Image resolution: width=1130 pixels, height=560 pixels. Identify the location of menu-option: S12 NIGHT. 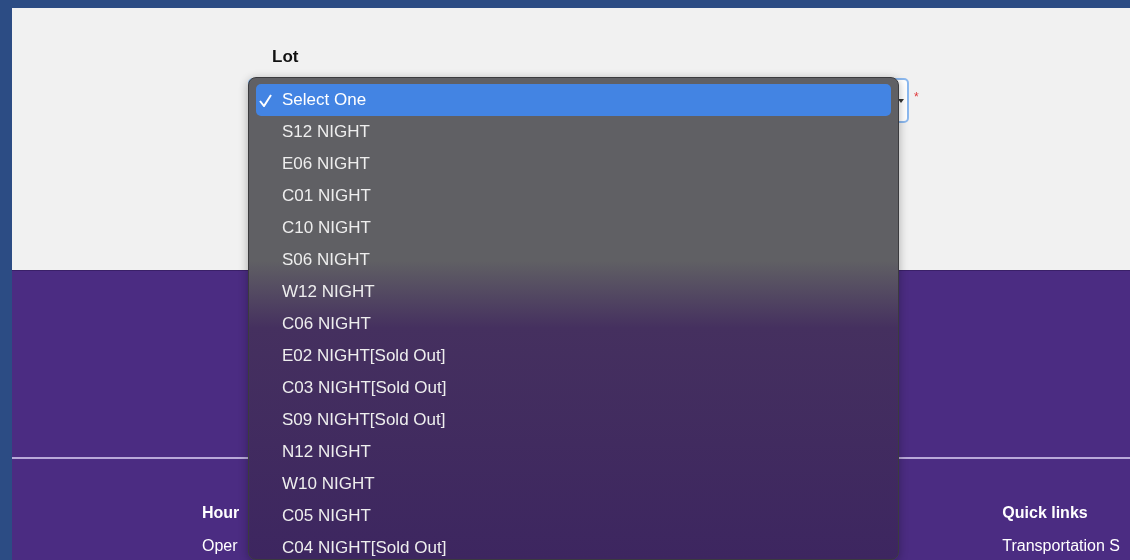
(573, 132).